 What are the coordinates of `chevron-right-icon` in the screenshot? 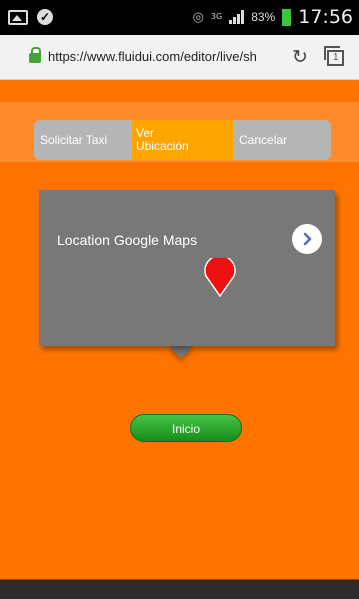 It's located at (307, 239).